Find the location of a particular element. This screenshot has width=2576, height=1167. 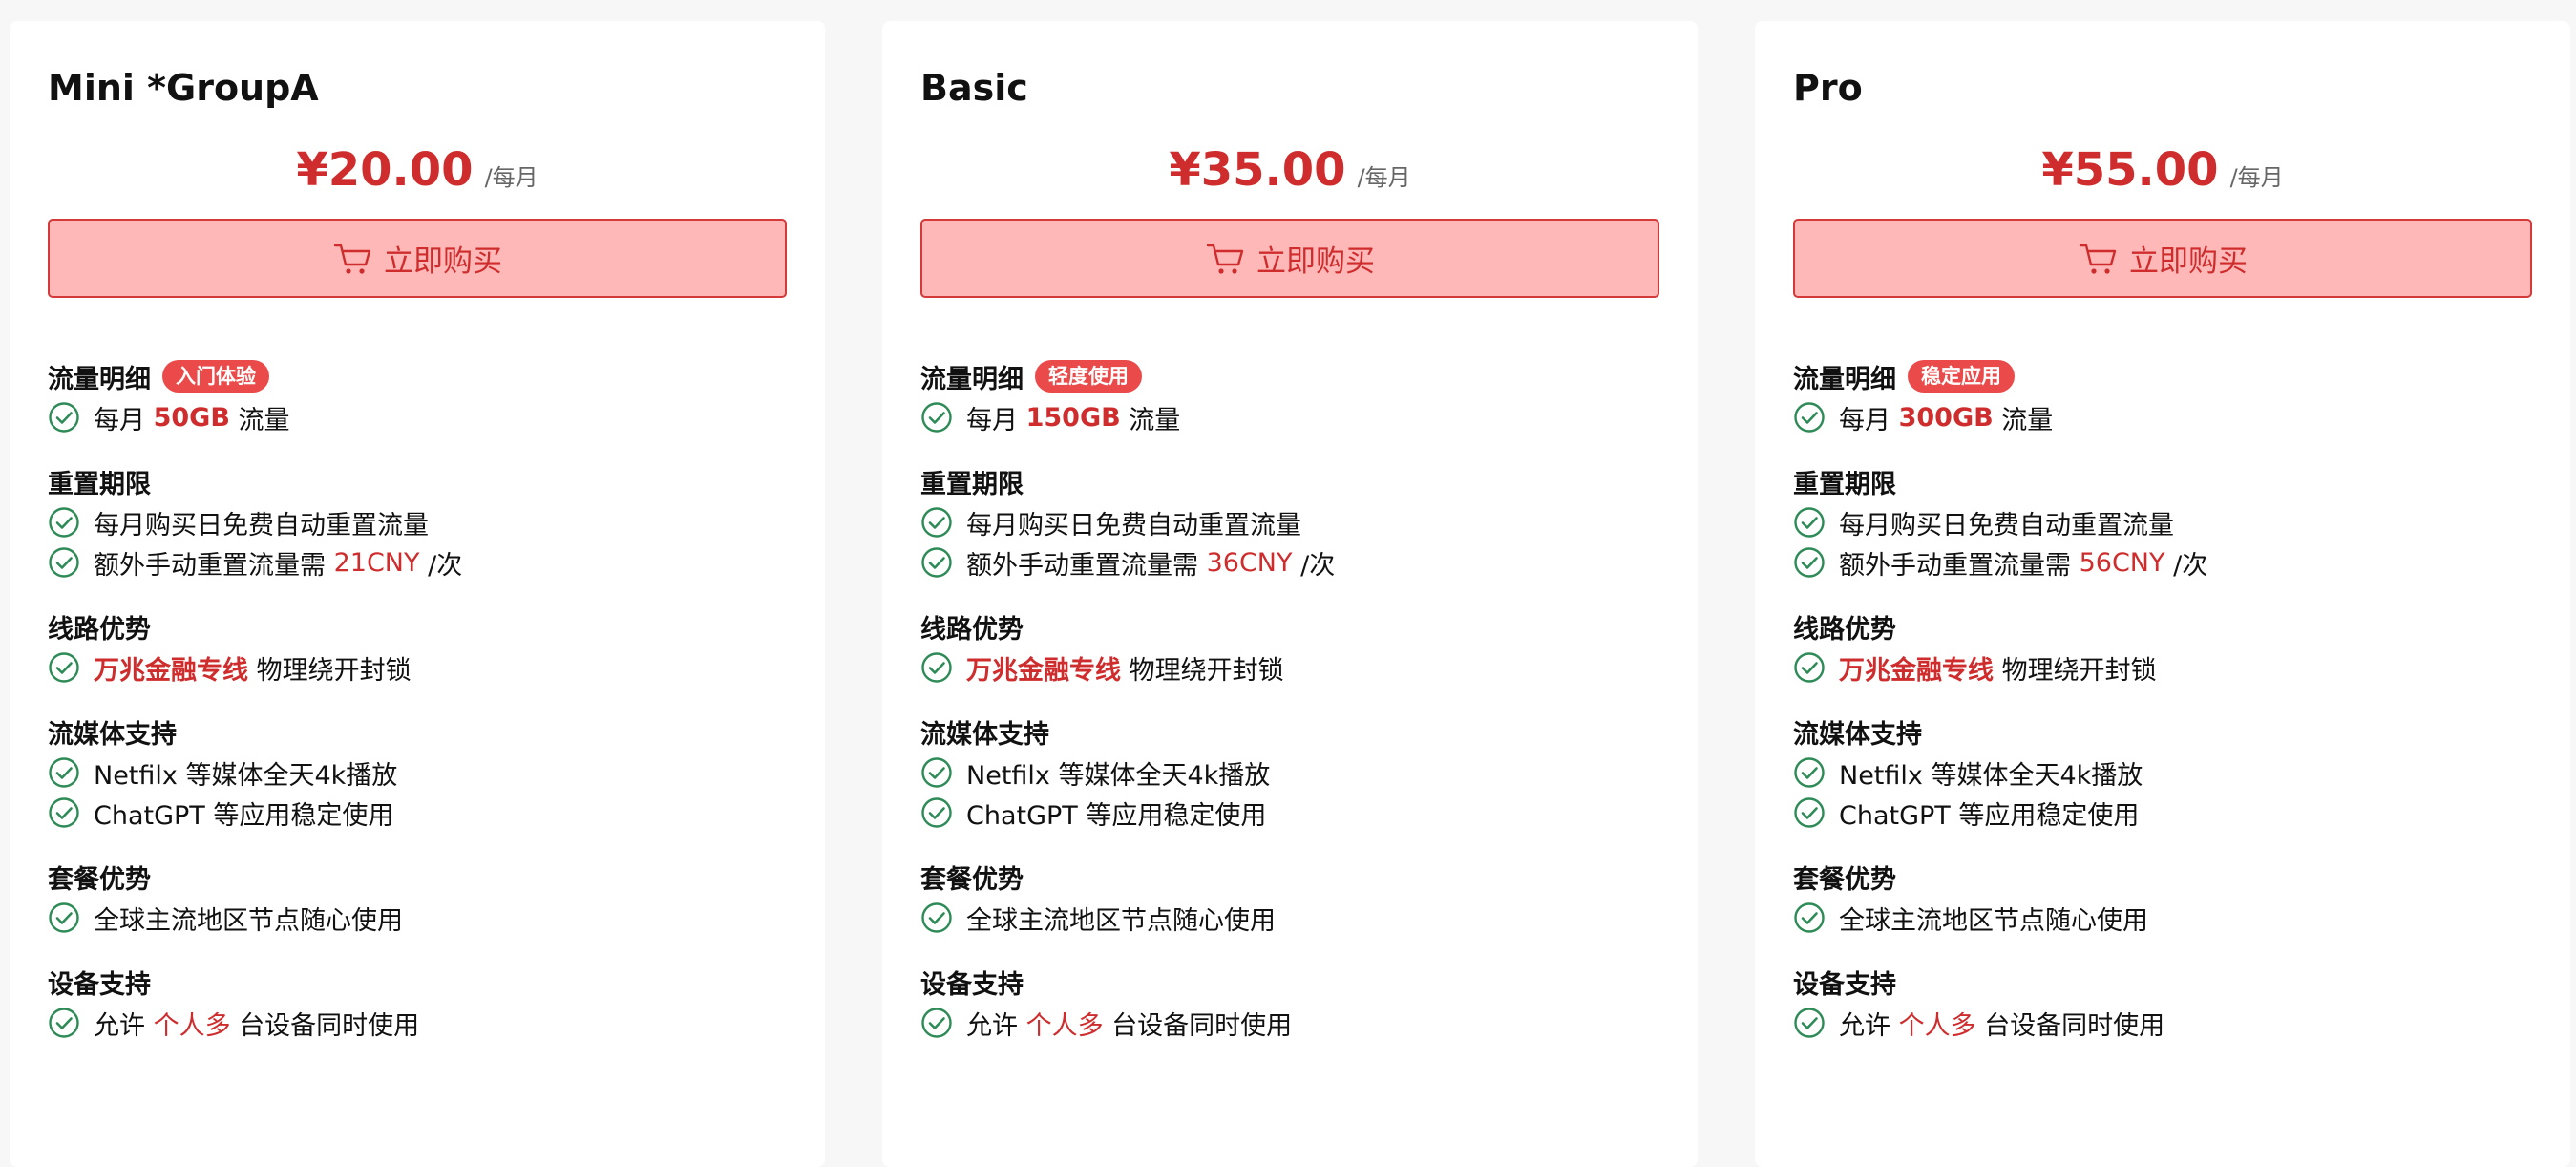

plan-title: Mini *GroupA is located at coordinates (183, 88).